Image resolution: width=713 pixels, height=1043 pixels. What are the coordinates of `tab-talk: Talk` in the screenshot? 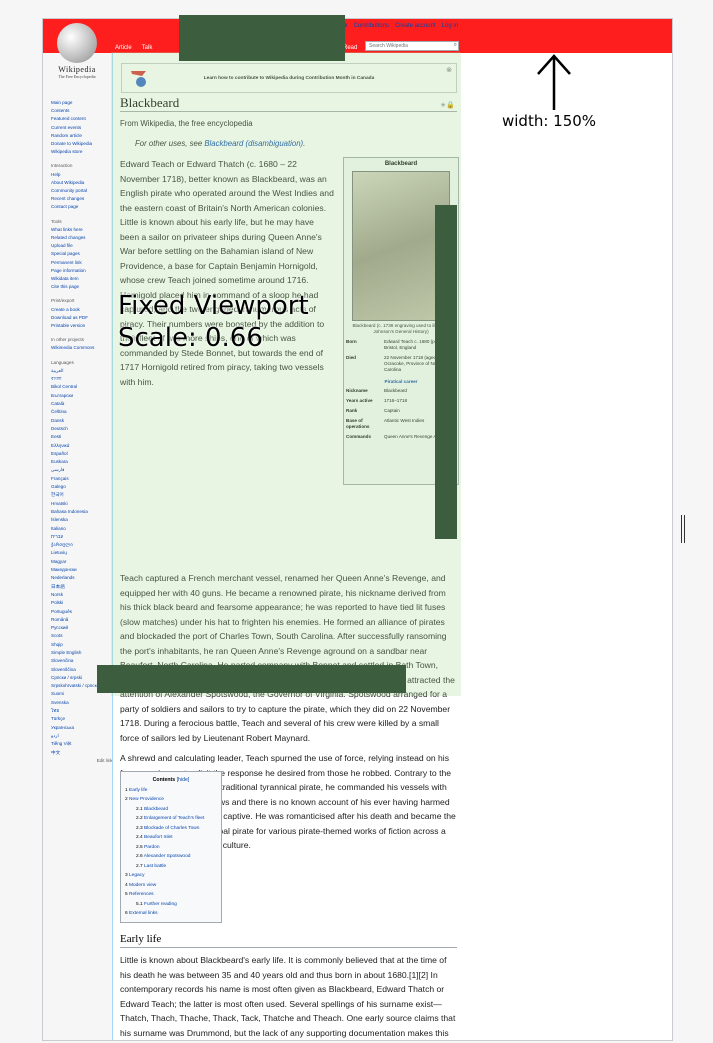 It's located at (147, 48).